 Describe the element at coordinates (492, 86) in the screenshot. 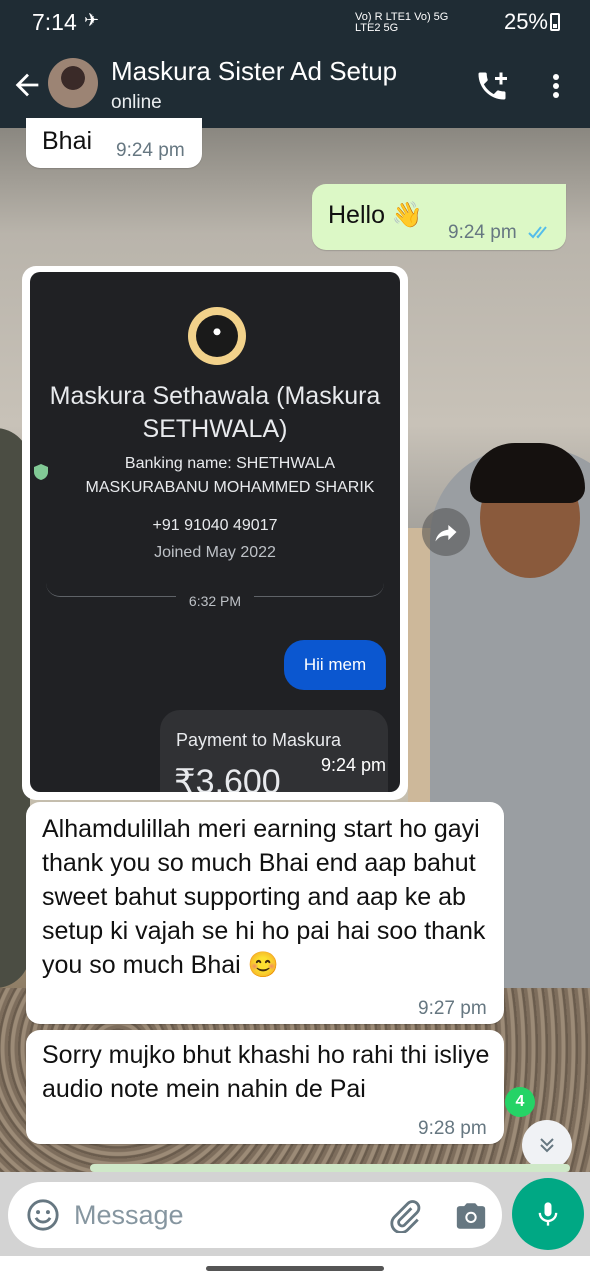

I see `add-call-icon` at that location.